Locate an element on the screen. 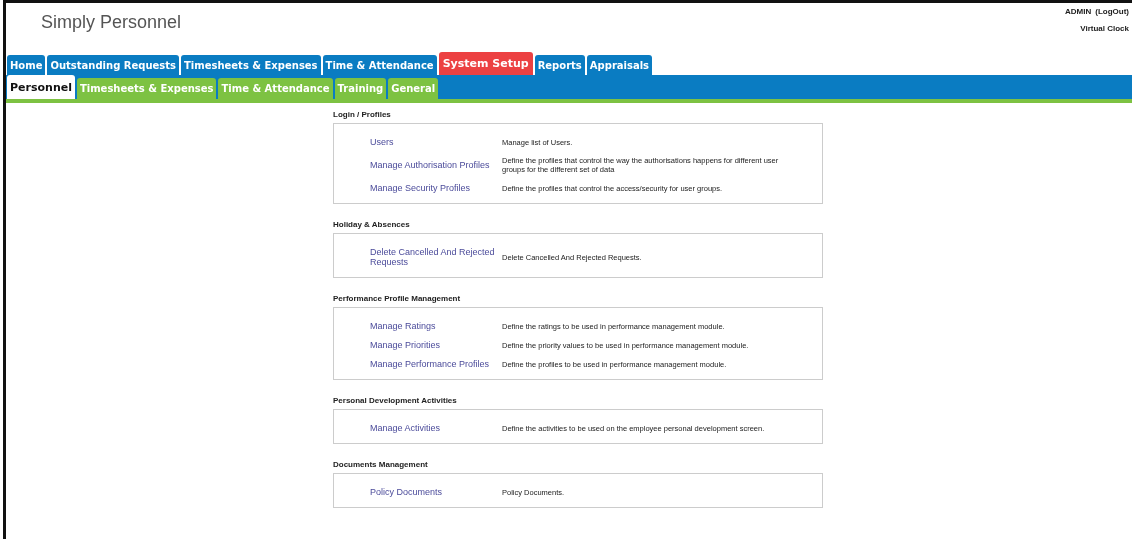  main-tab: Timesheets & Expenses is located at coordinates (251, 65).